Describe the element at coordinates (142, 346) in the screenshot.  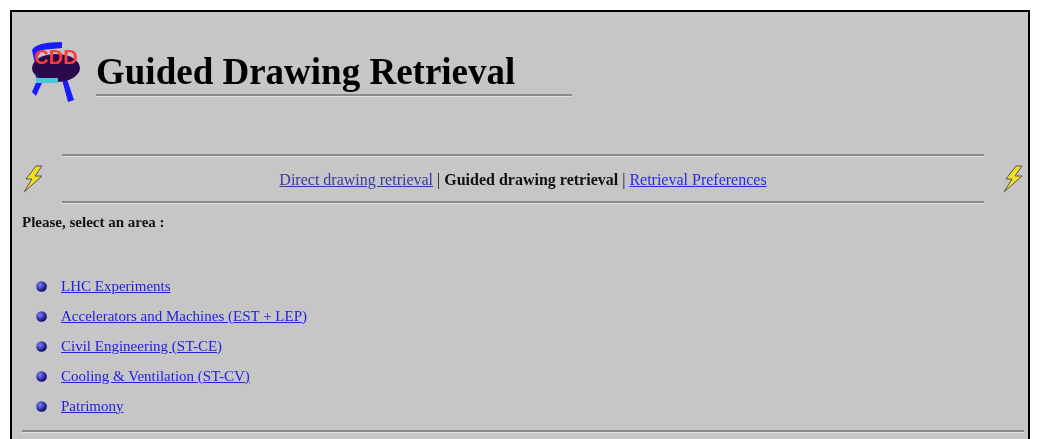
I see `area-link: Civil Engineering (ST-CE)` at that location.